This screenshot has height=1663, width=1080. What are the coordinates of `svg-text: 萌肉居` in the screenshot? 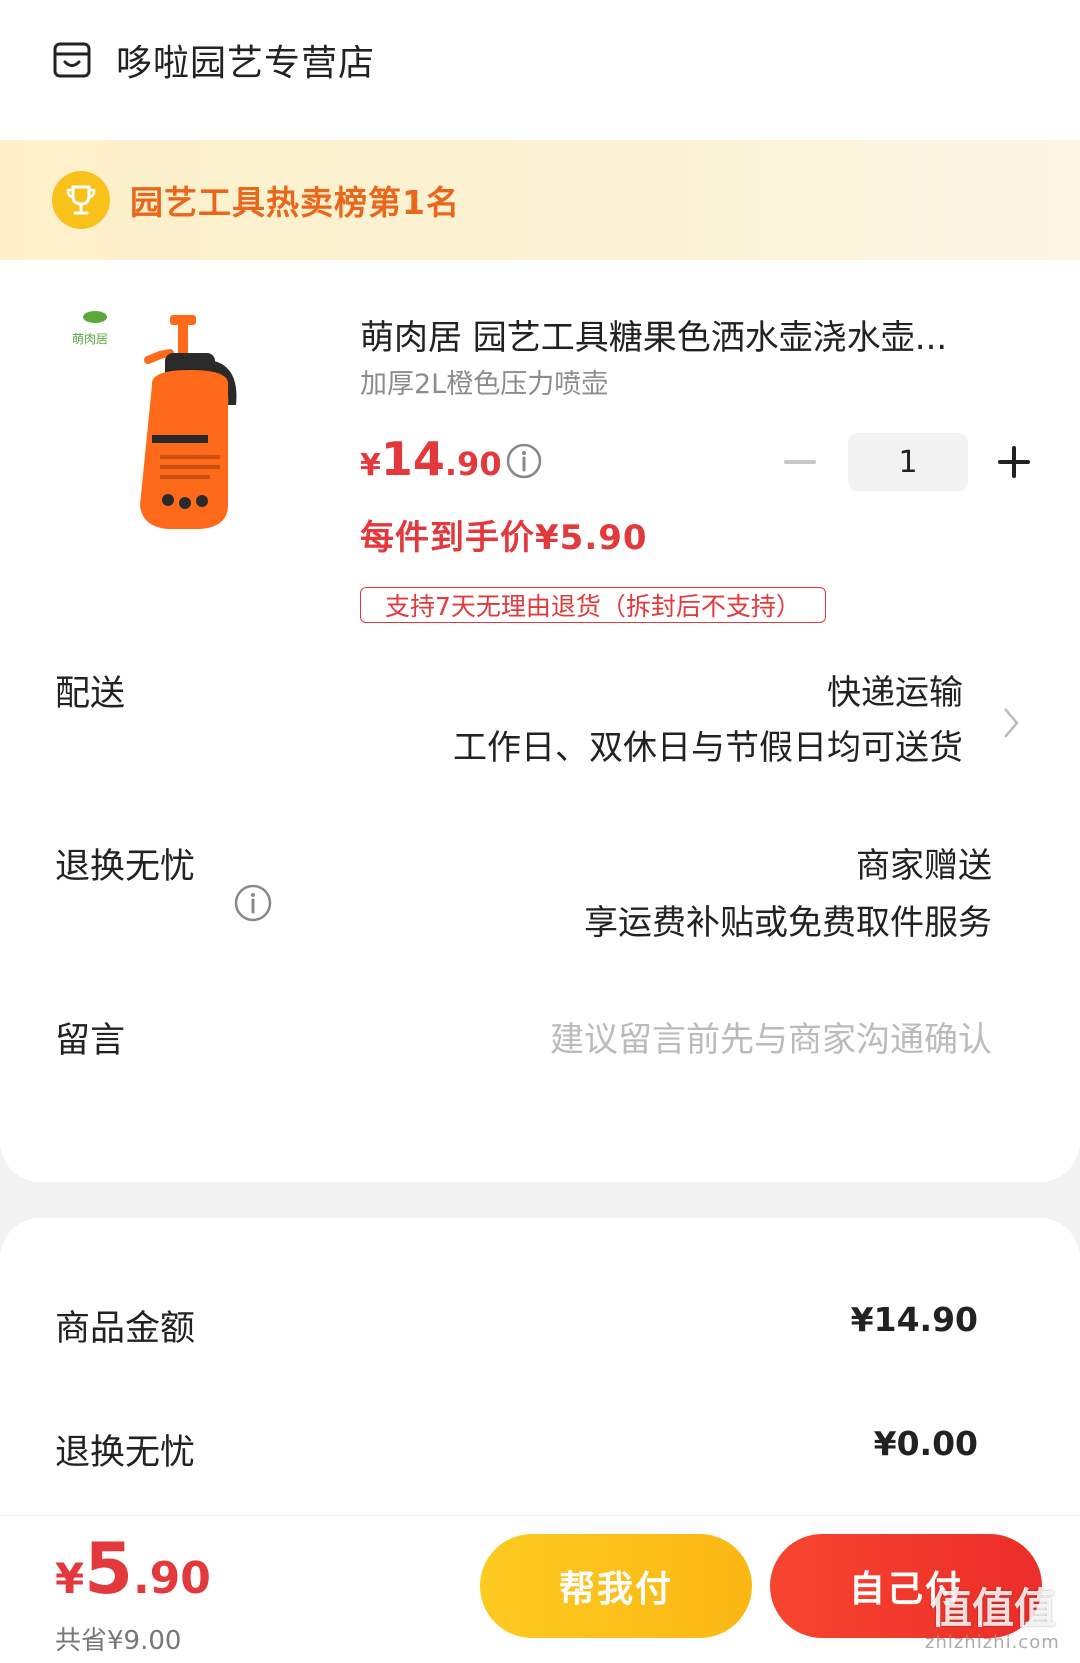 It's located at (90, 339).